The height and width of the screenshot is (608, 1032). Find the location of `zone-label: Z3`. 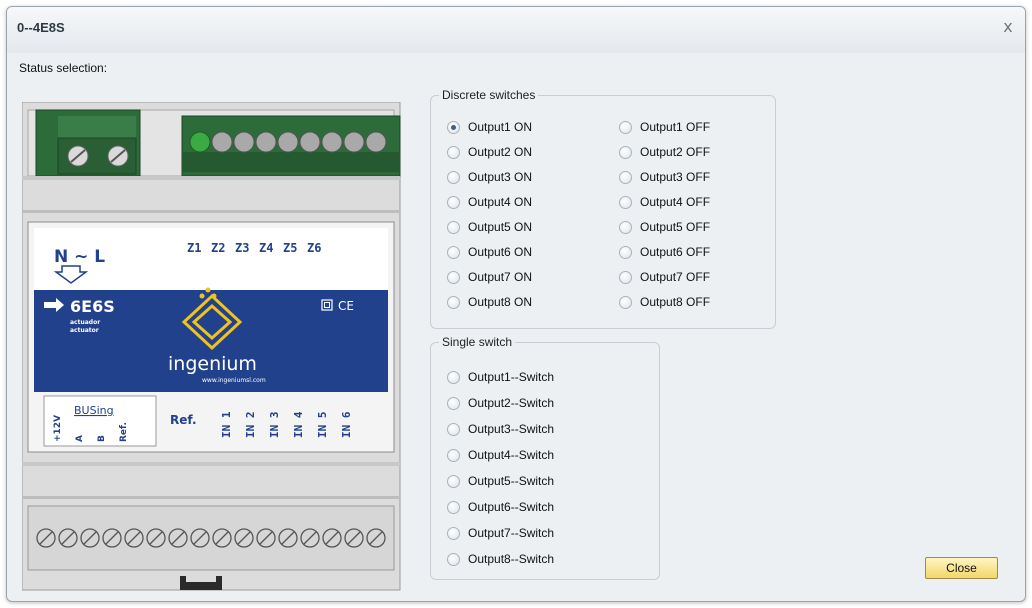

zone-label: Z3 is located at coordinates (242, 248).